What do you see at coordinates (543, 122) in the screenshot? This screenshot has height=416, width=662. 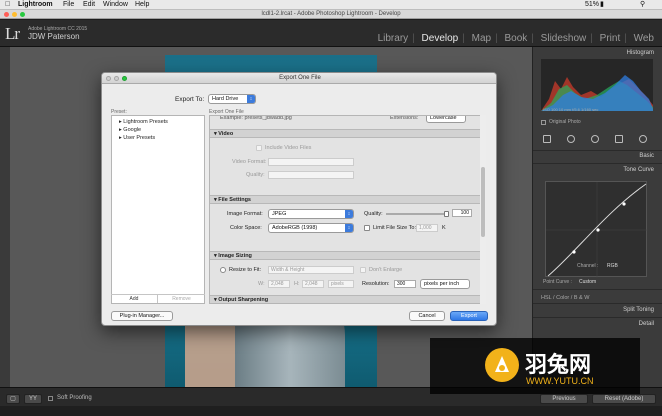 I see `original-photo-checkbox` at bounding box center [543, 122].